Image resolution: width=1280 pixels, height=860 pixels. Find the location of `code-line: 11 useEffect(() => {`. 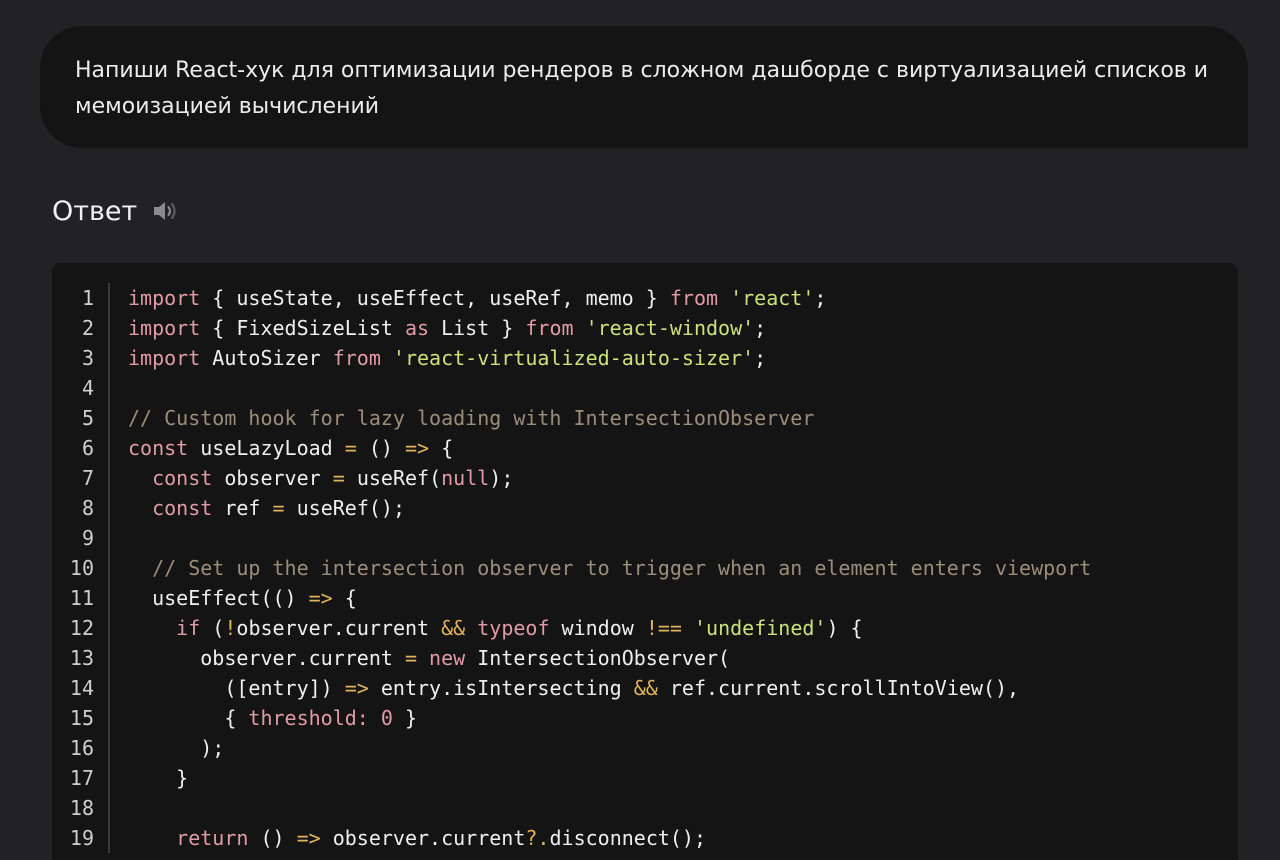

code-line: 11 useEffect(() => { is located at coordinates (645, 598).